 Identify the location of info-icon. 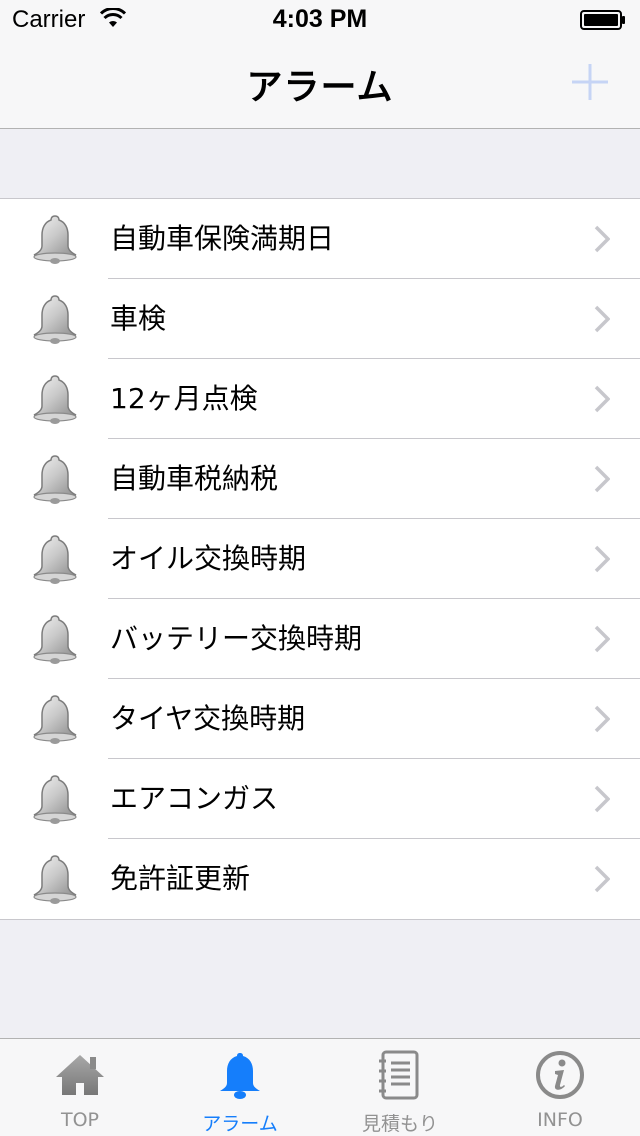
(560, 1075).